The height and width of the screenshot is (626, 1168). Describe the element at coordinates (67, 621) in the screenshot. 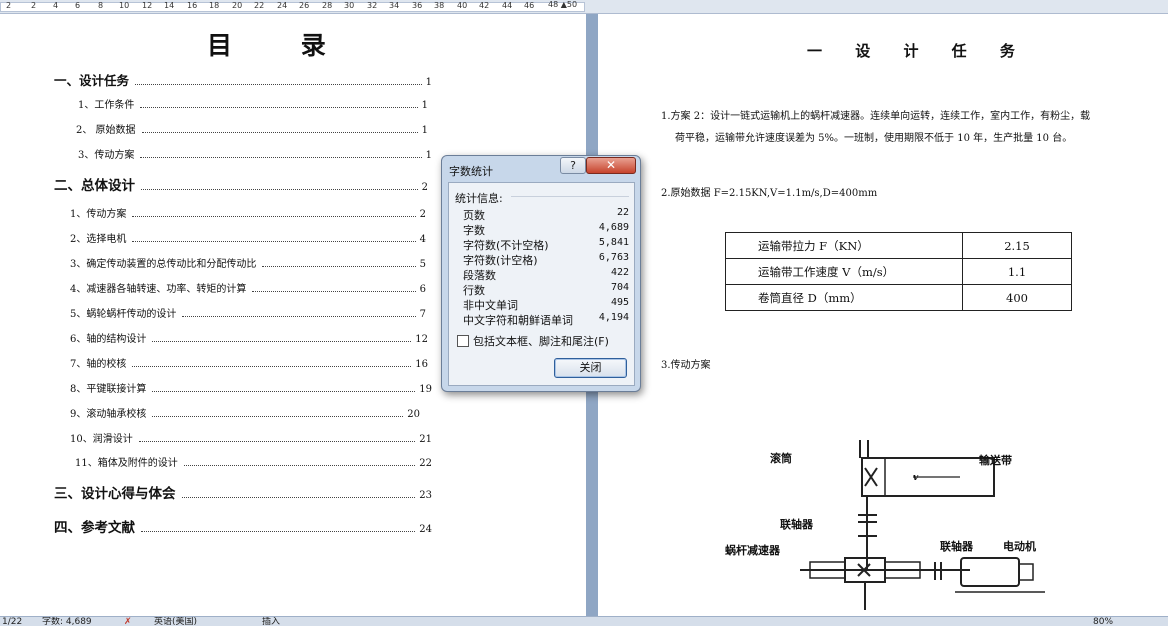

I see `word-count-indicator: 字数: 4,689` at that location.